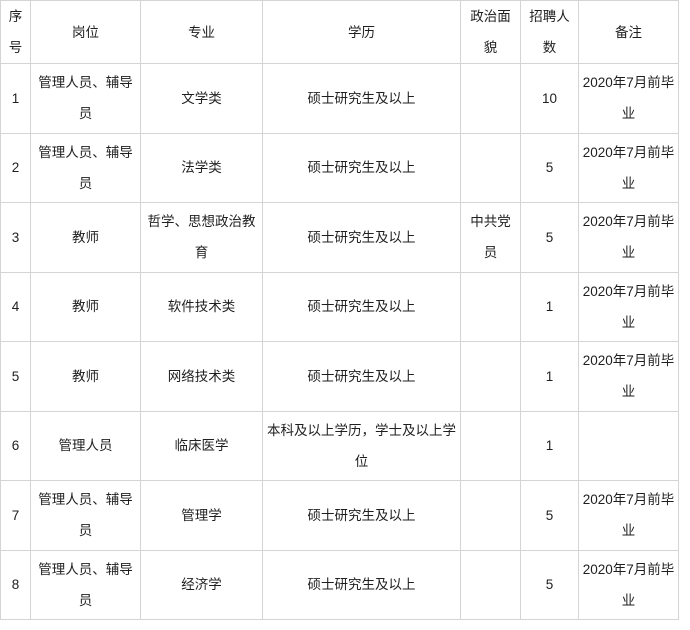 The image size is (690, 630). Describe the element at coordinates (201, 168) in the screenshot. I see `cell-major: 法学类` at that location.